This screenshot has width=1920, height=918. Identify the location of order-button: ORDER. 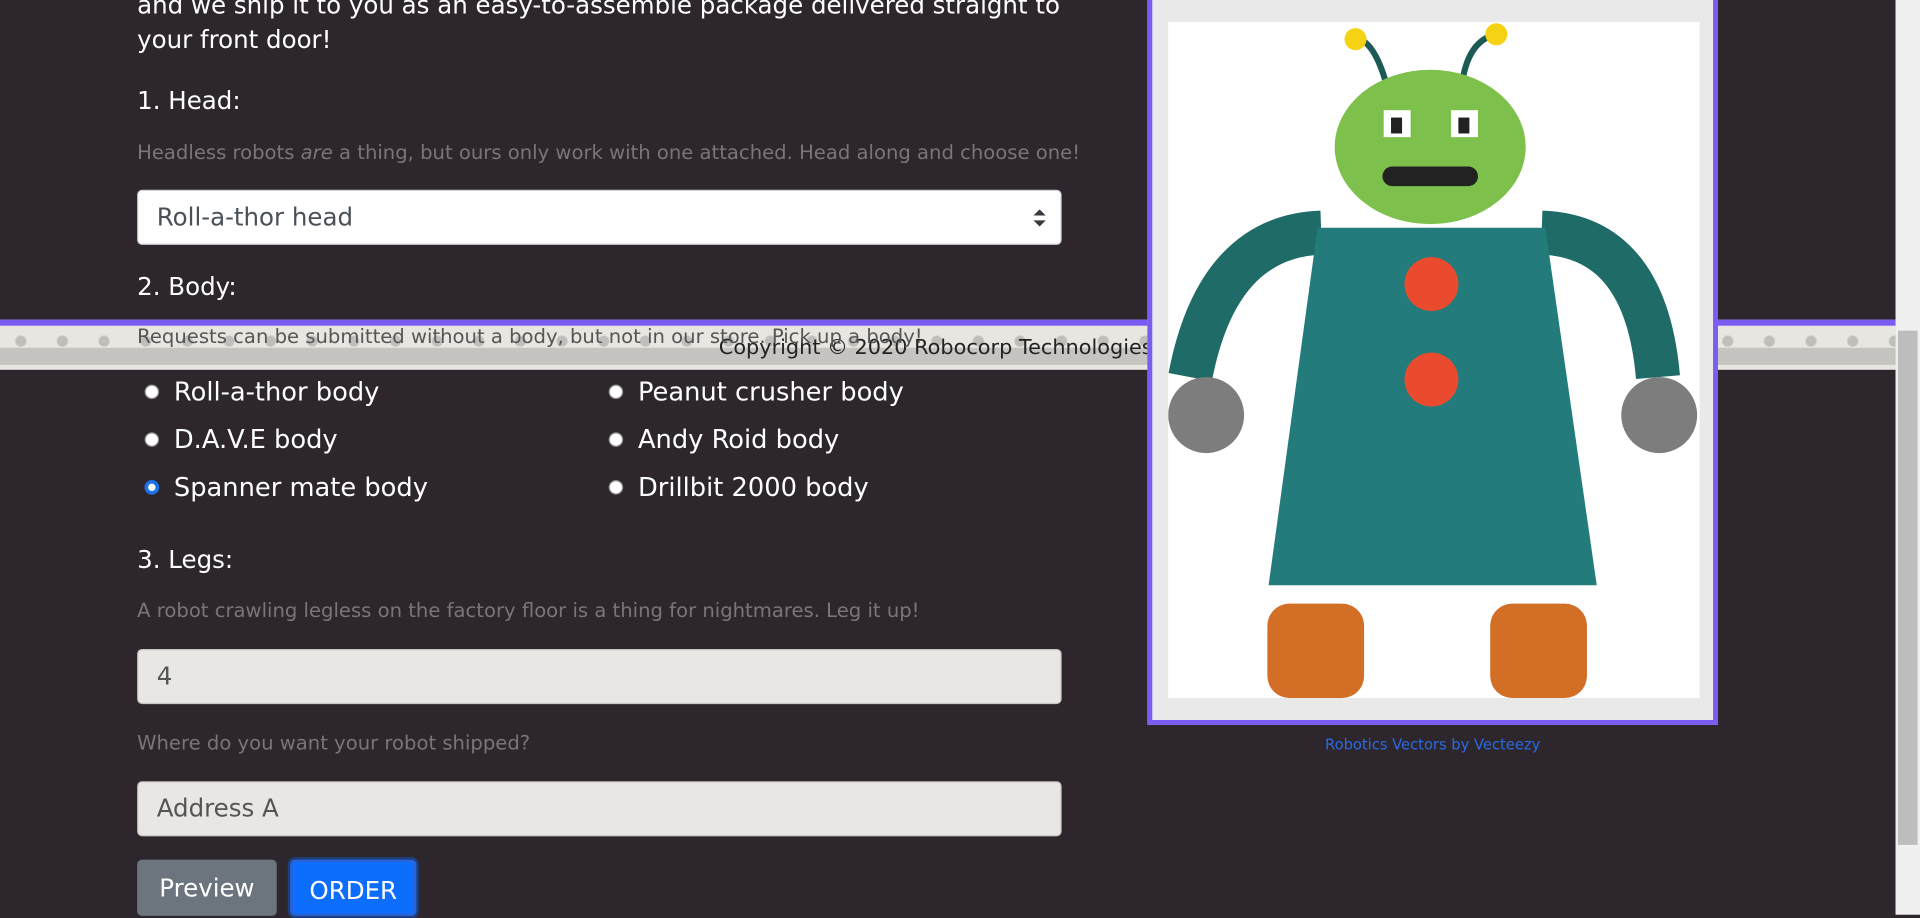
(353, 887).